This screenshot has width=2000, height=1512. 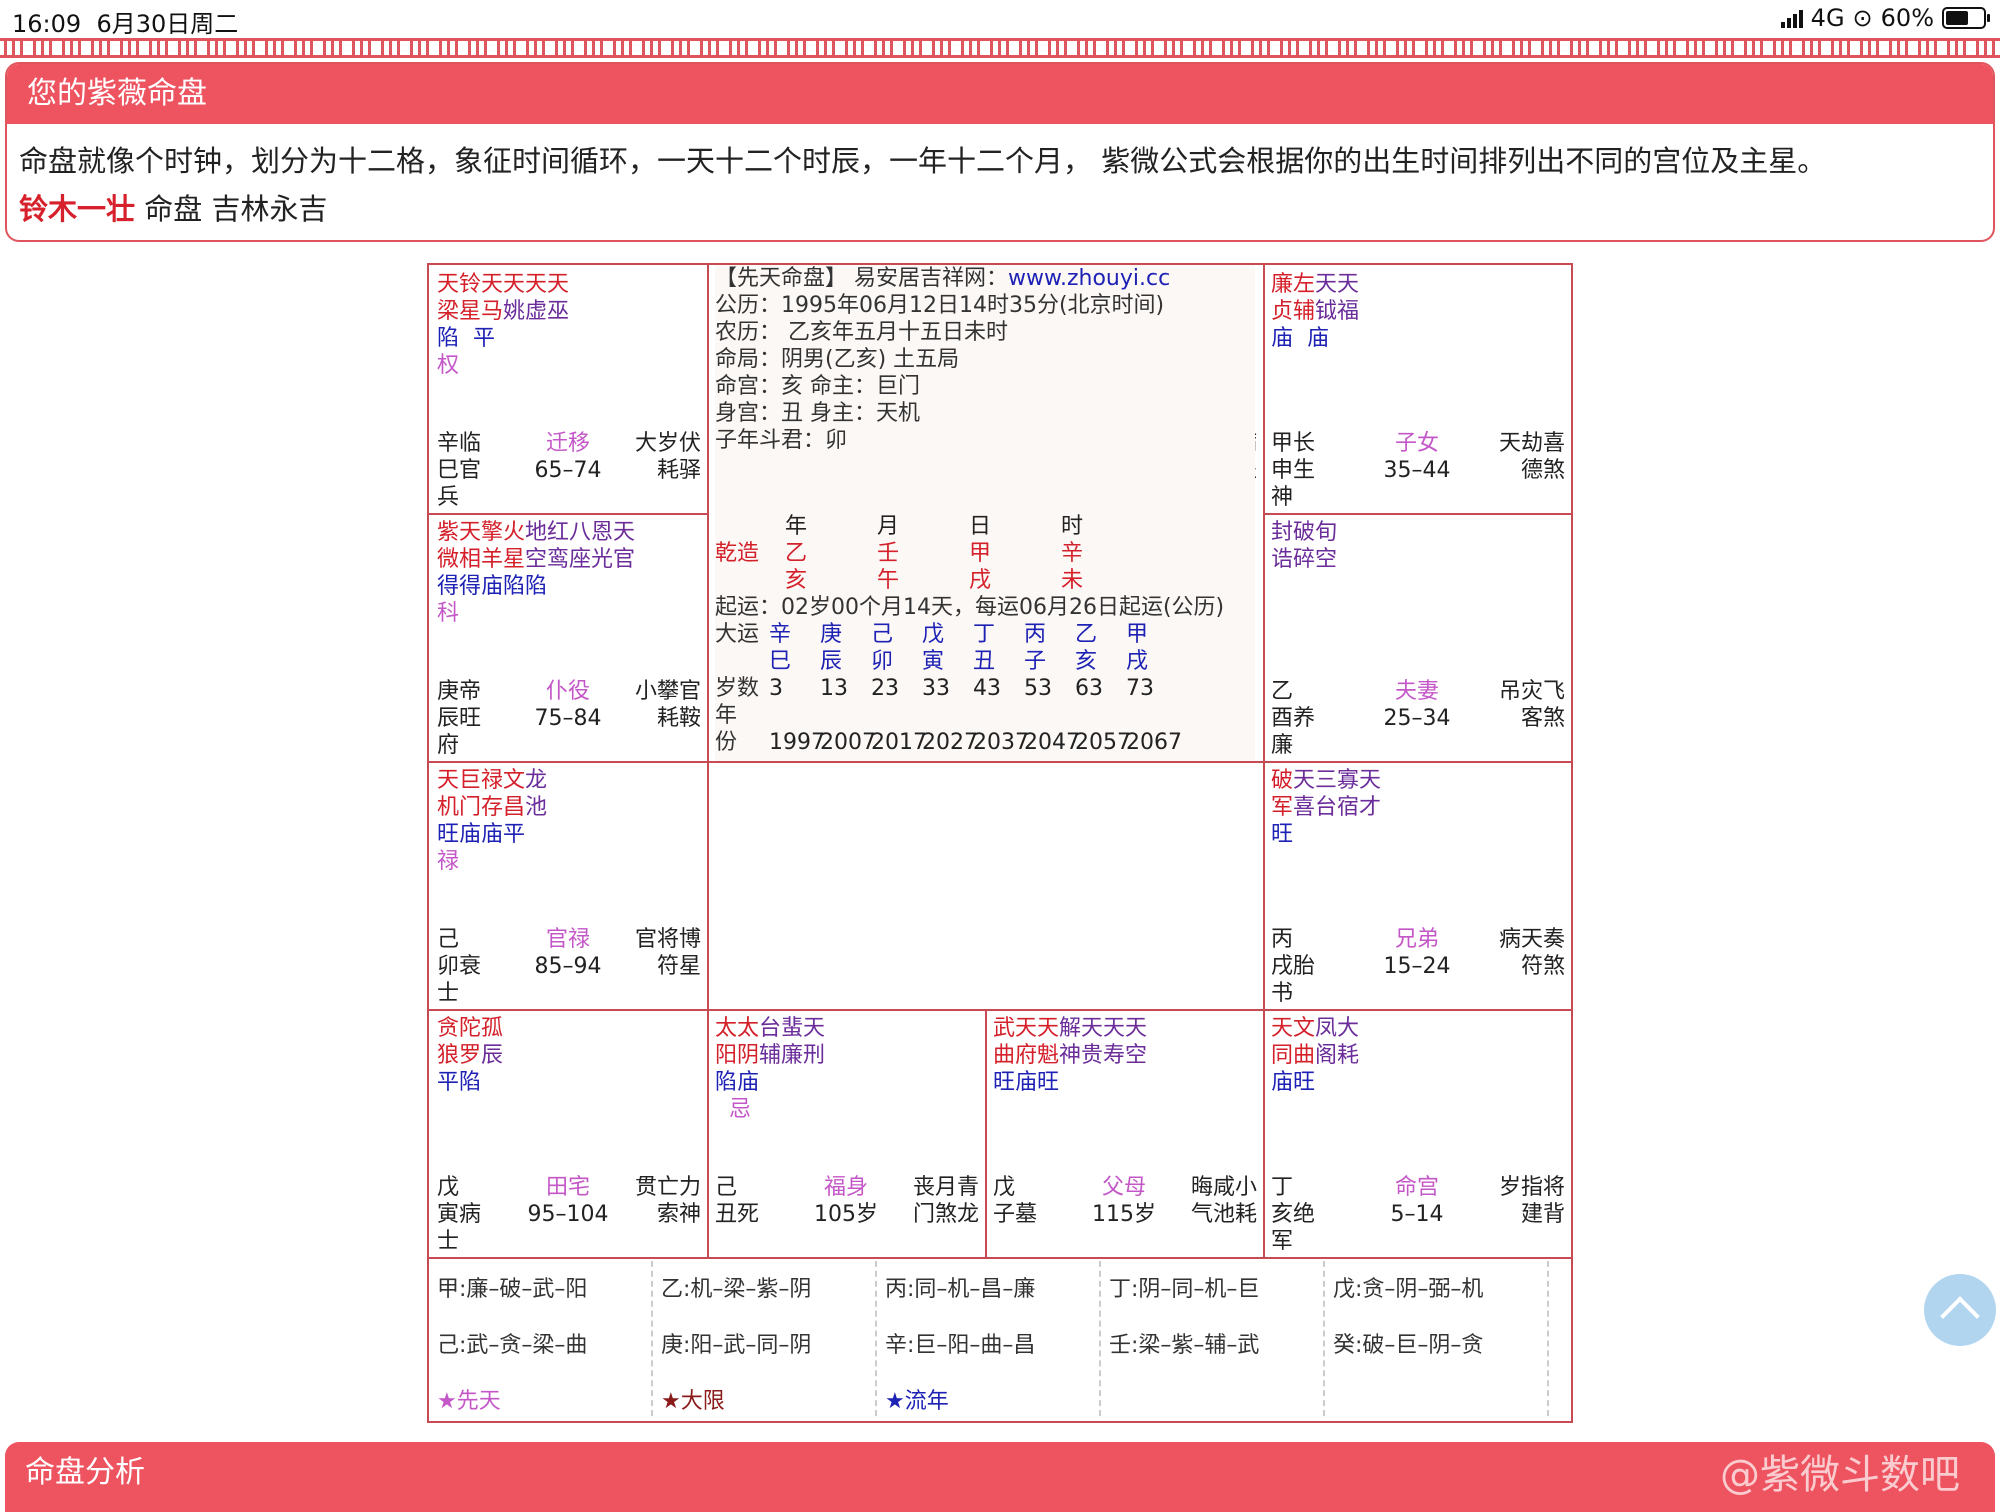 I want to click on row-cell: 戊, so click(x=933, y=634).